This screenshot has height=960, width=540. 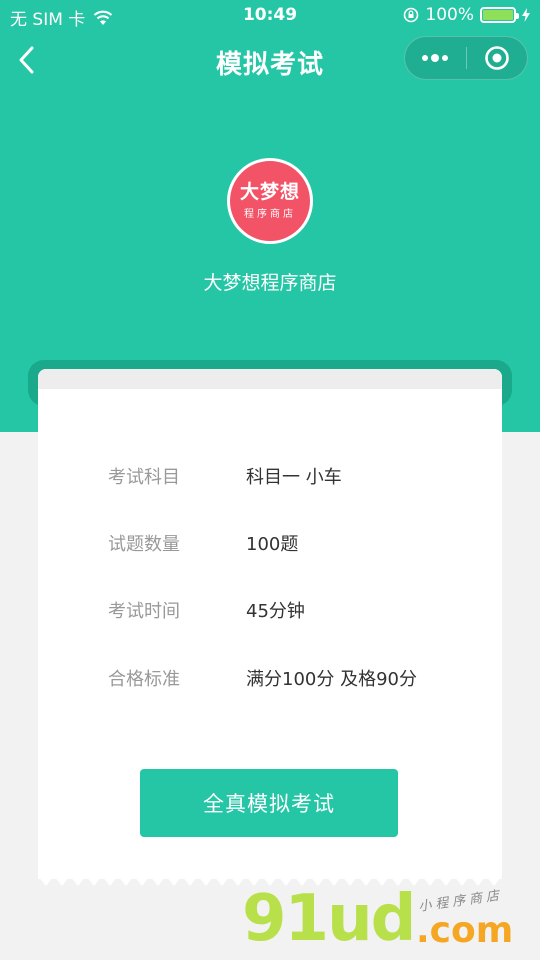 What do you see at coordinates (294, 477) in the screenshot?
I see `info-value: 科目一 小车` at bounding box center [294, 477].